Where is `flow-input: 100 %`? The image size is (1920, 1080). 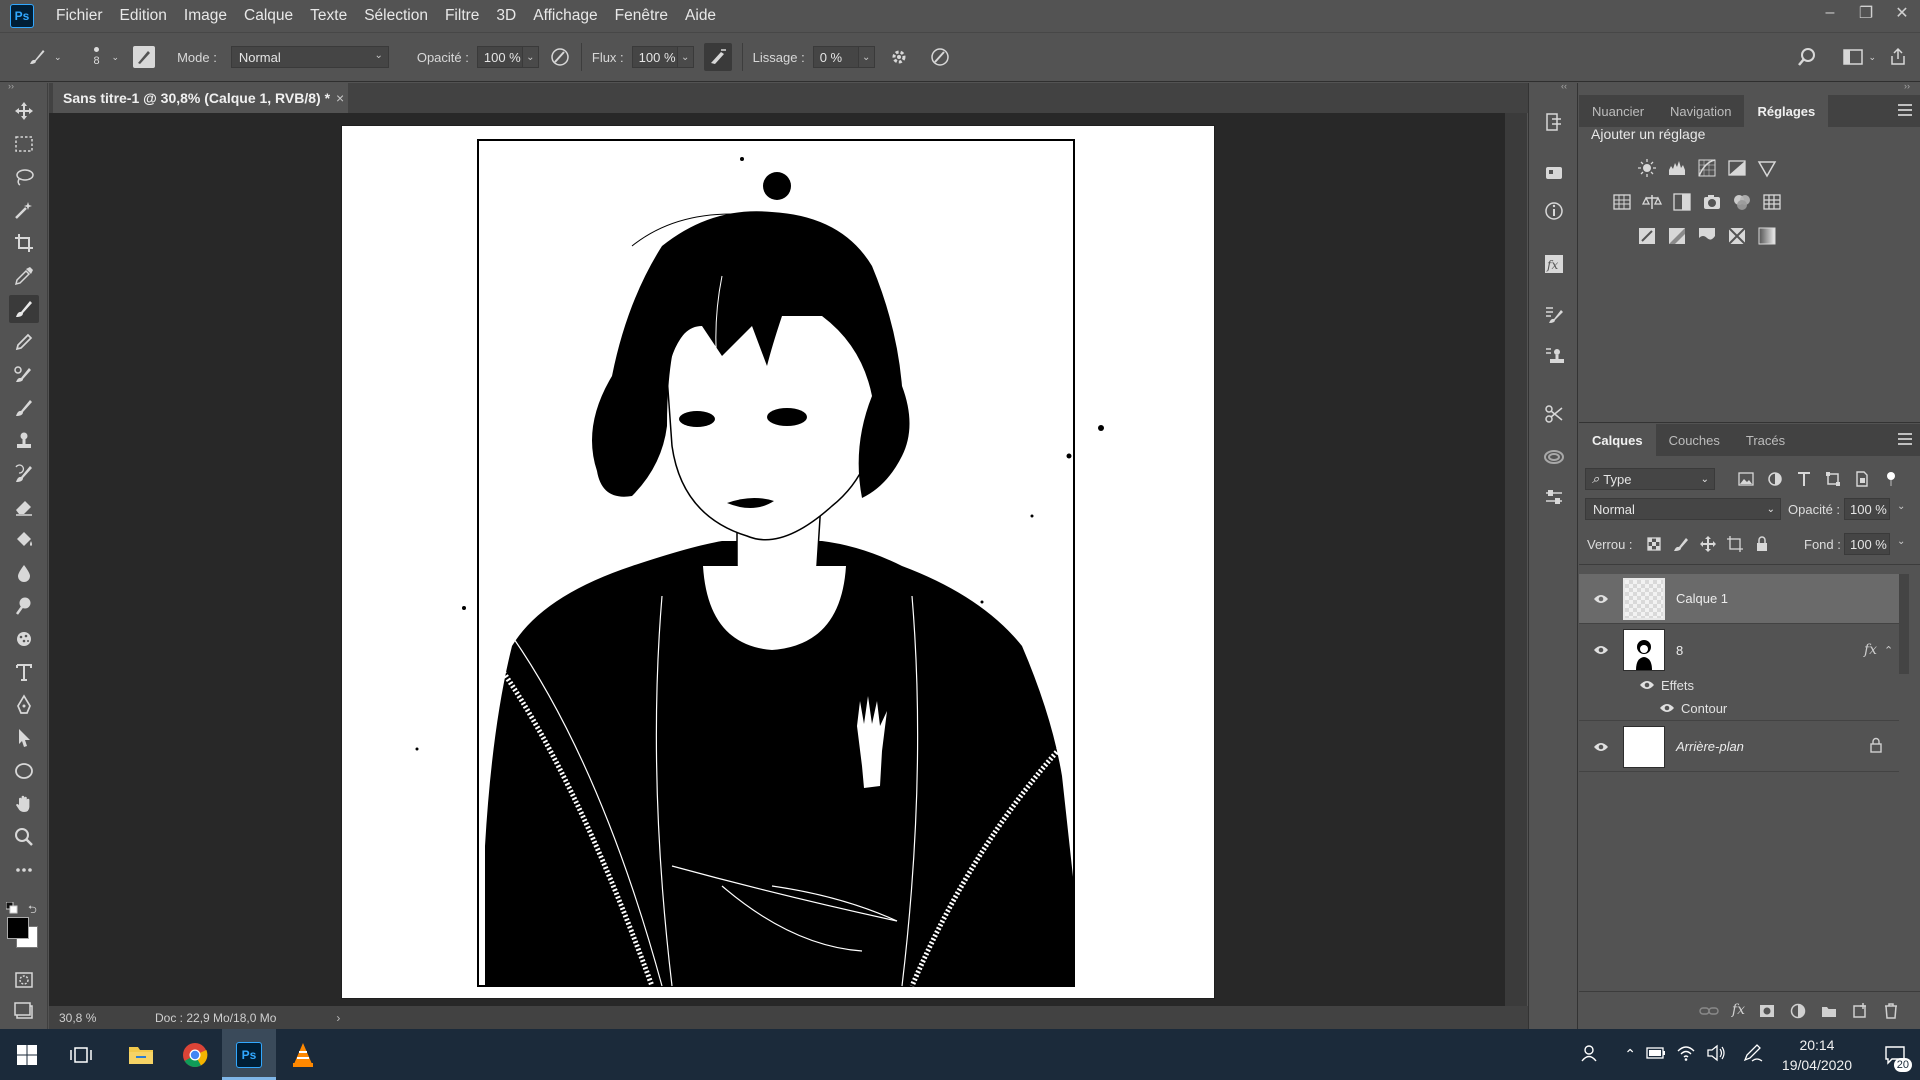
flow-input: 100 % is located at coordinates (654, 57).